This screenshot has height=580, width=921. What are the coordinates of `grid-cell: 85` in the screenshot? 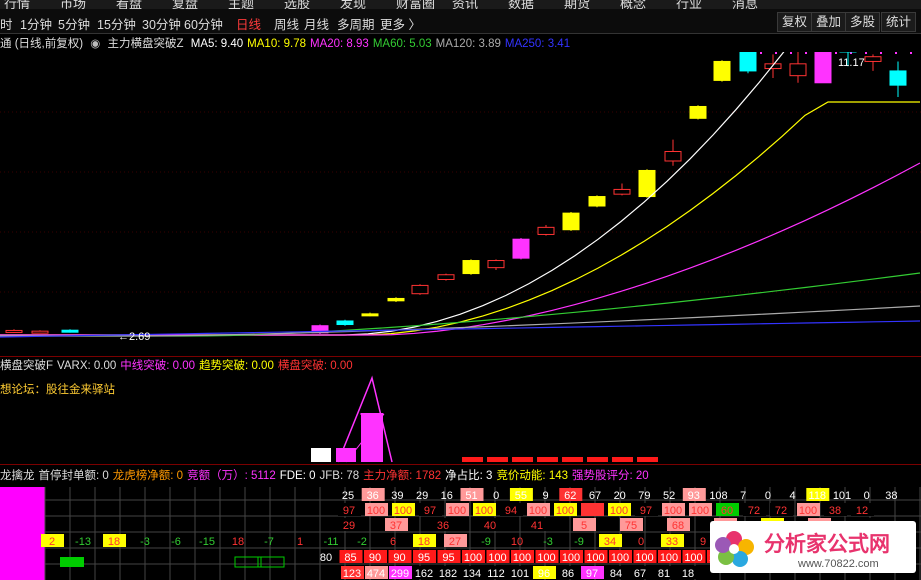 It's located at (350, 558).